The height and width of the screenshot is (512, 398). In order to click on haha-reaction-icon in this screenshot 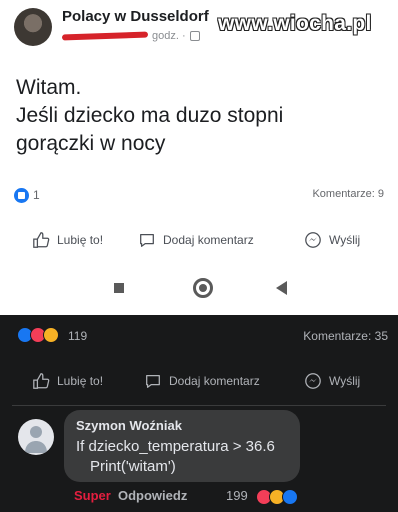, I will do `click(51, 335)`.